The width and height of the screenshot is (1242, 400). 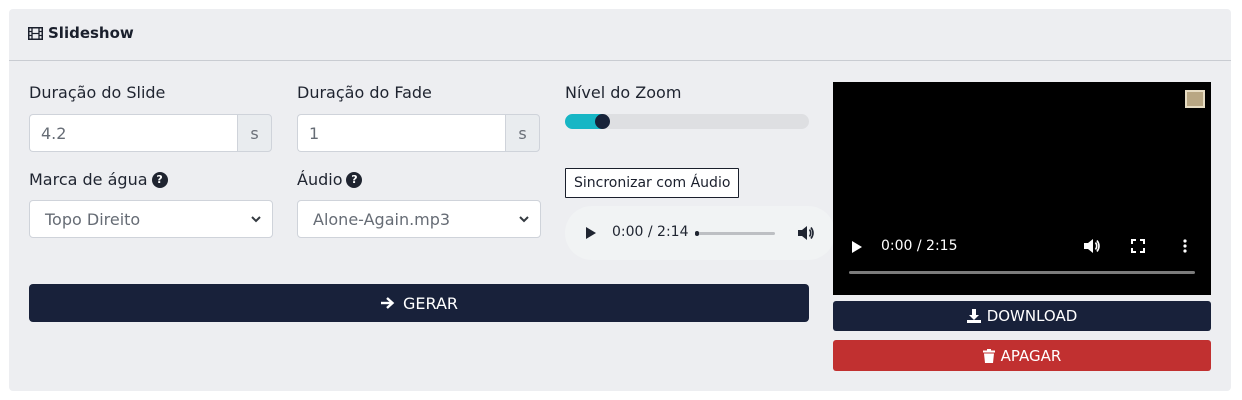 What do you see at coordinates (620, 35) in the screenshot?
I see `card-header: Slideshow` at bounding box center [620, 35].